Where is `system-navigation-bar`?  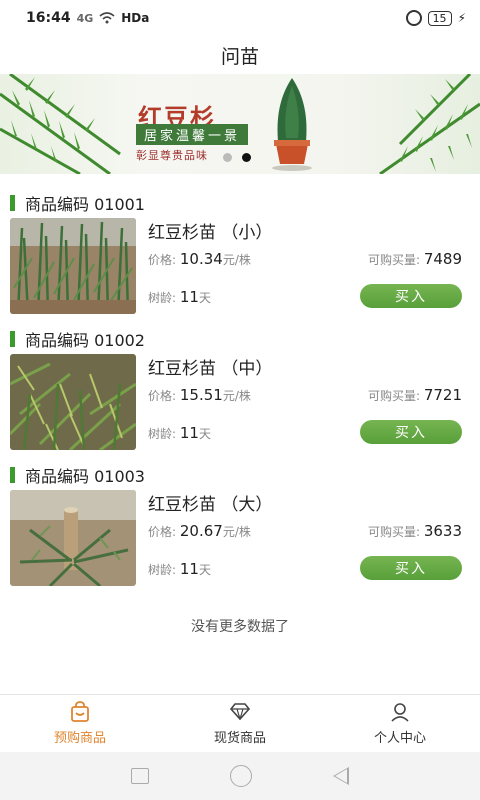
system-navigation-bar is located at coordinates (240, 776).